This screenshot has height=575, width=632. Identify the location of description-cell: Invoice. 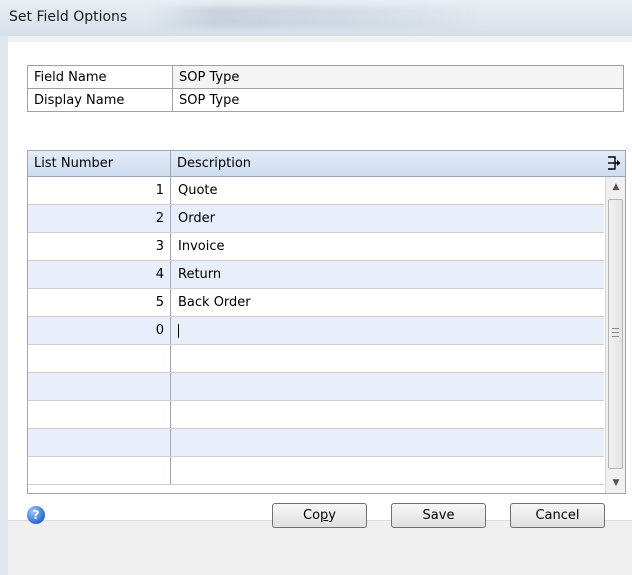
(201, 246).